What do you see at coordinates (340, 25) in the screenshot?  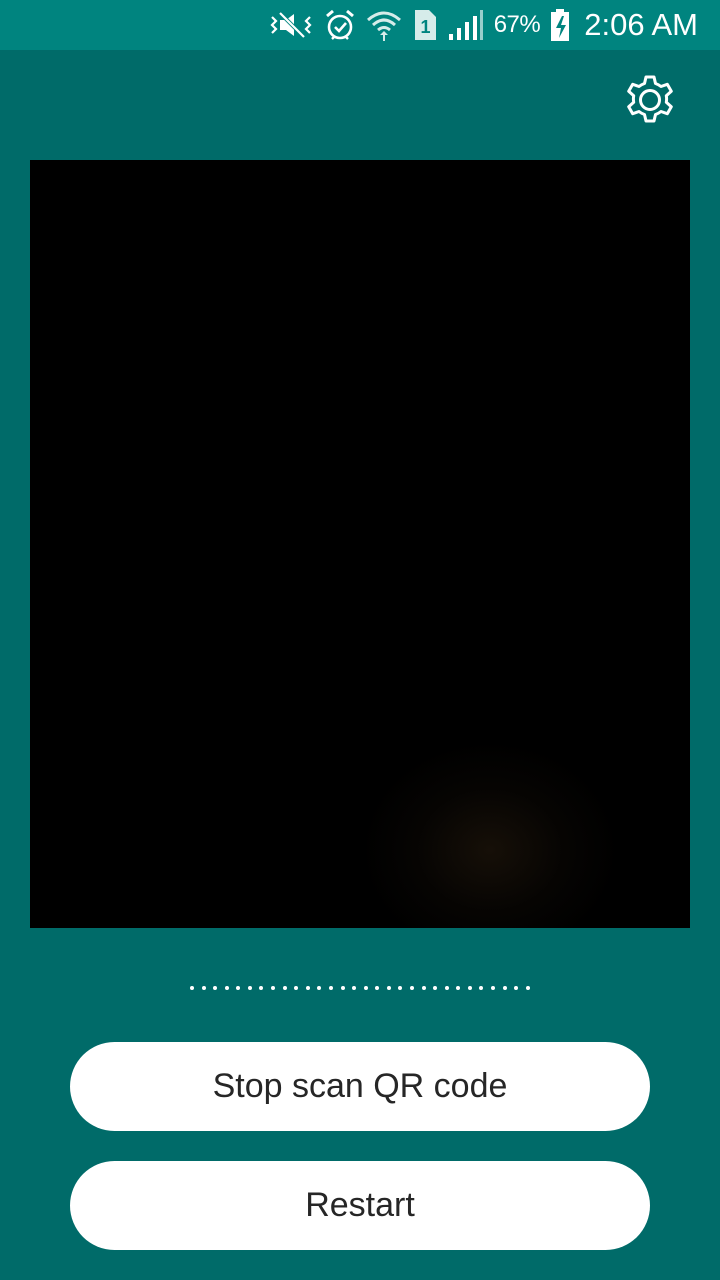 I see `alarm-icon` at bounding box center [340, 25].